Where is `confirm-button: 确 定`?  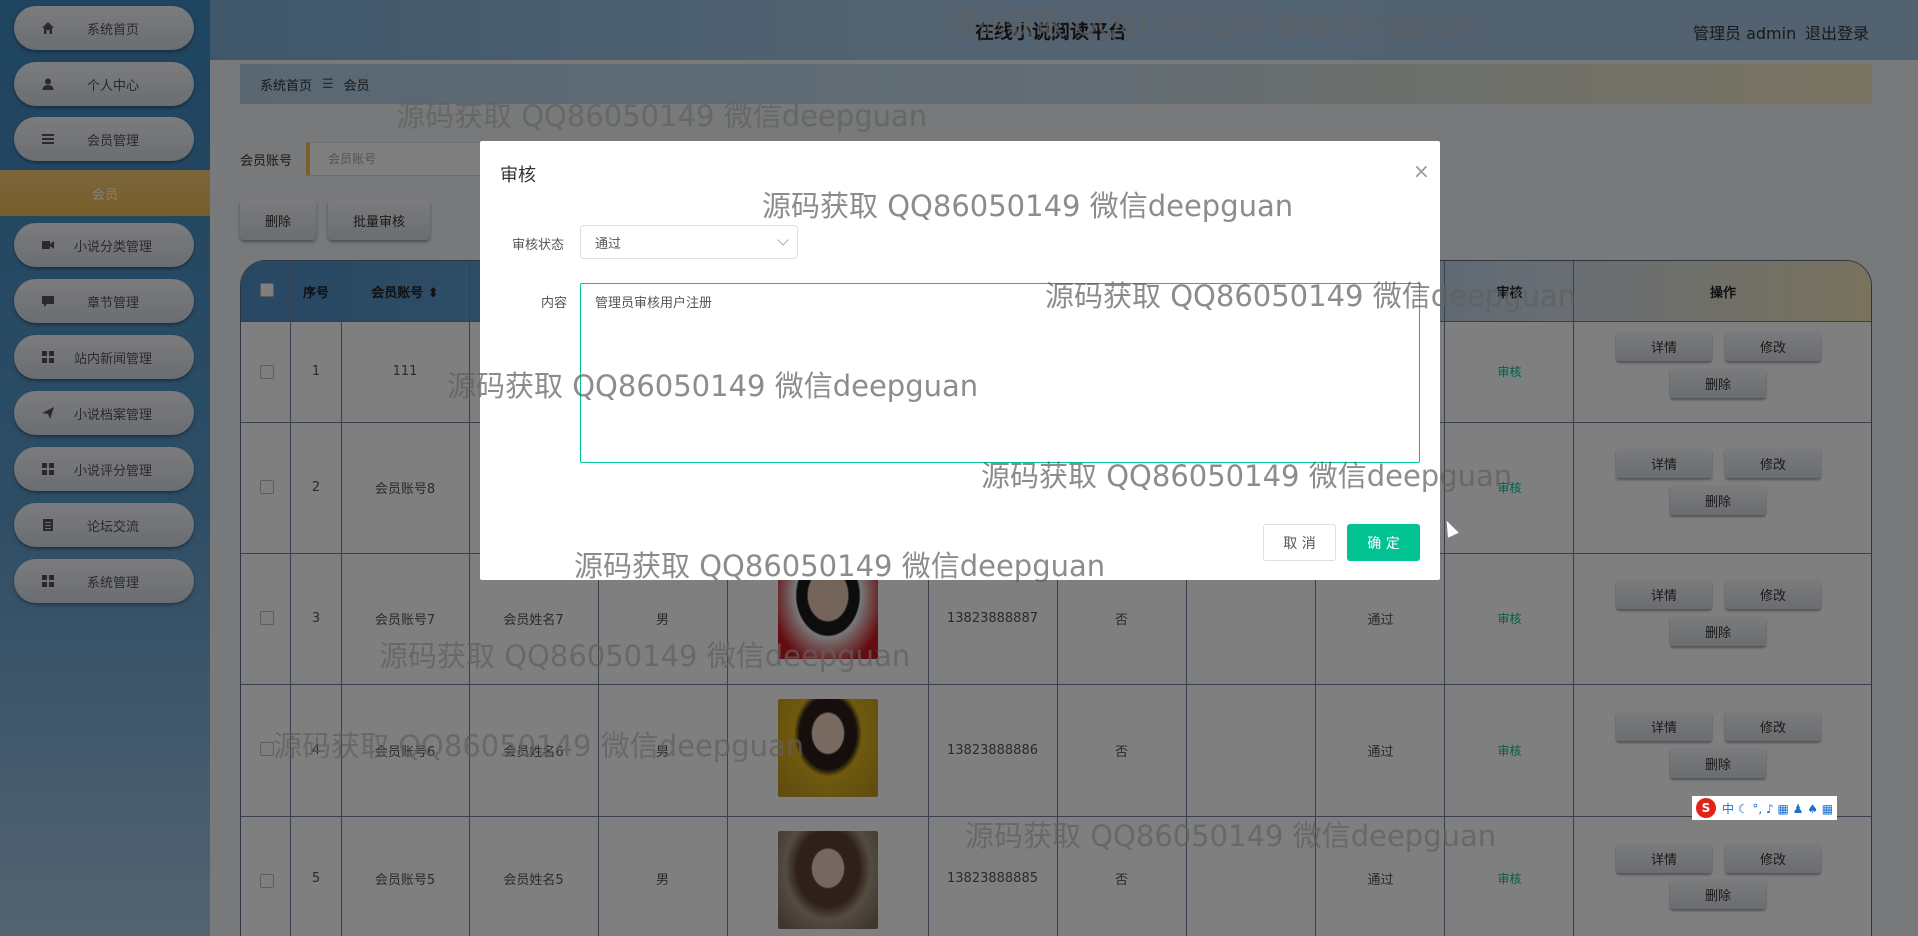 confirm-button: 确 定 is located at coordinates (1383, 542).